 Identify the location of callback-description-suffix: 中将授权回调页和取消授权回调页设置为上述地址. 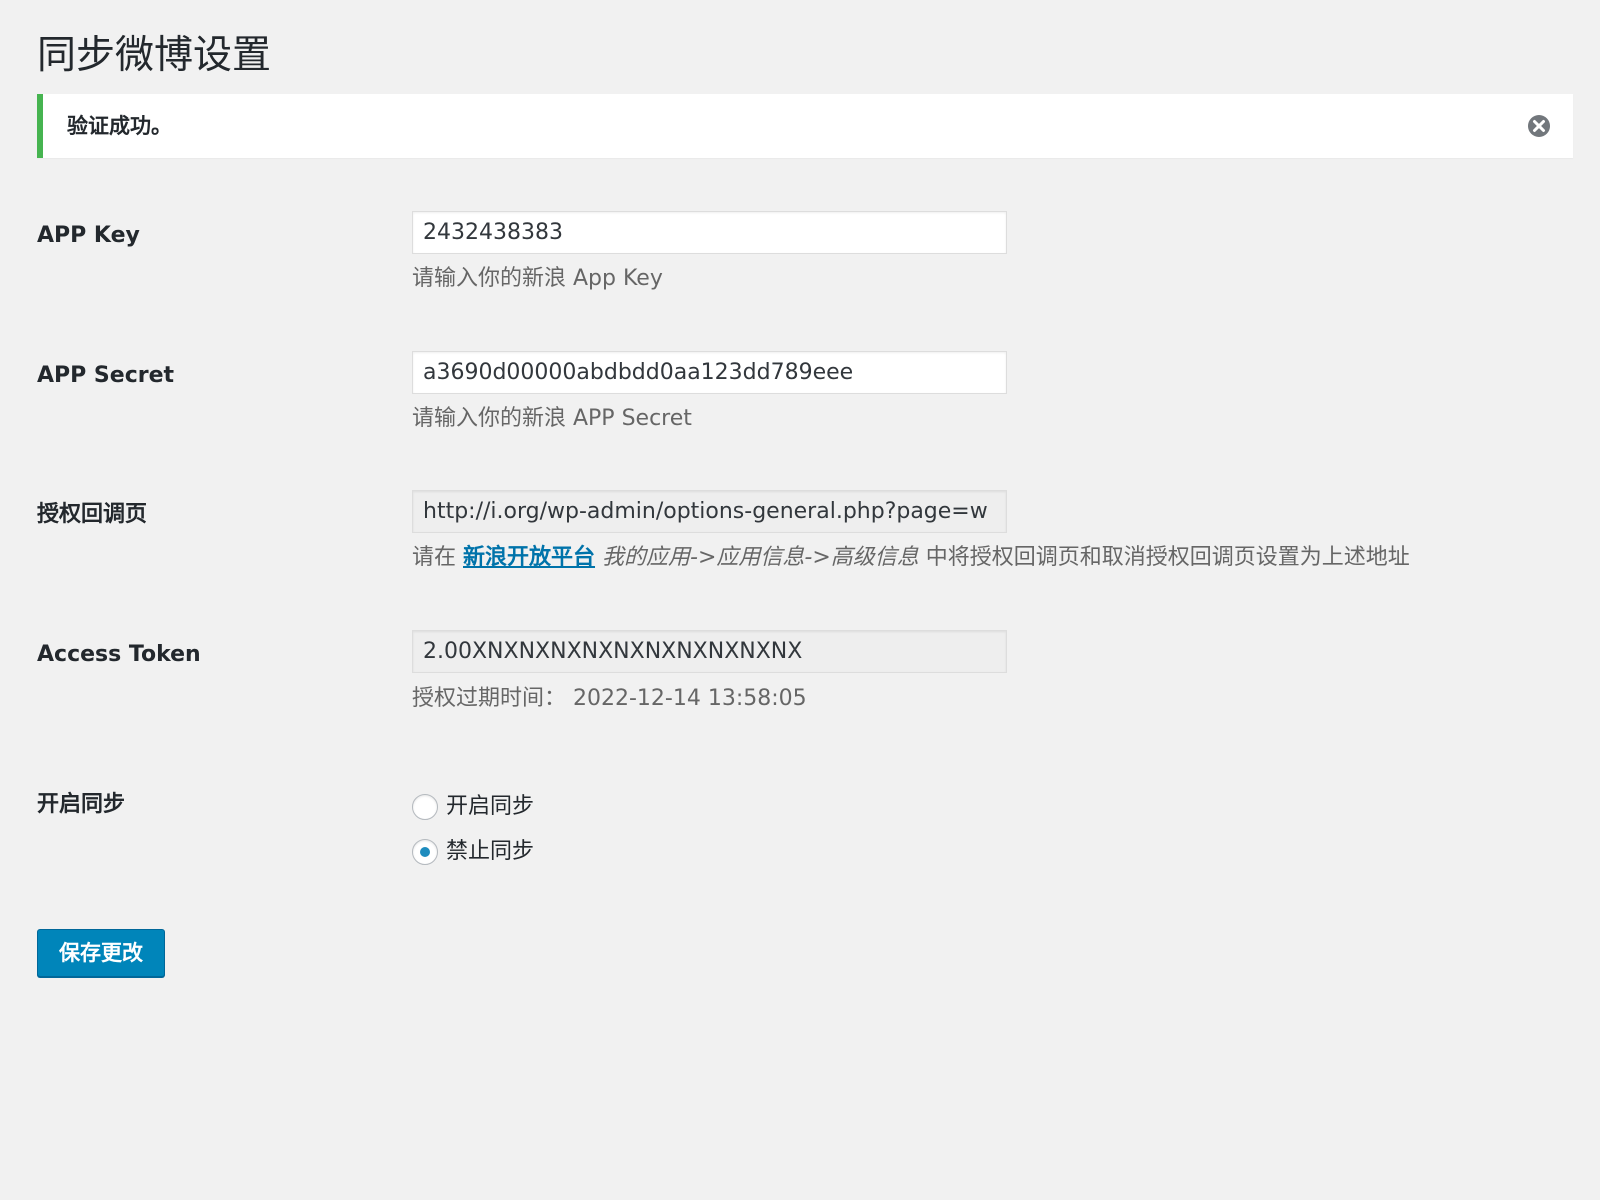
(1164, 557).